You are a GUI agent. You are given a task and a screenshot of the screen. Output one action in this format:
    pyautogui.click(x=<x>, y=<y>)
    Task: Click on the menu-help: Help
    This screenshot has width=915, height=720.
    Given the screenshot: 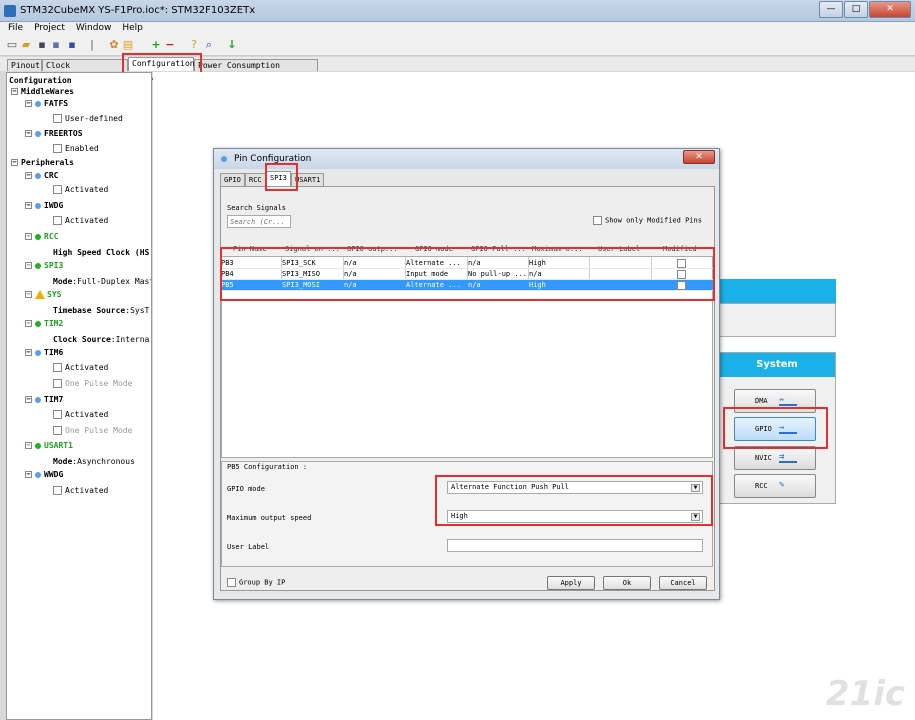 What is the action you would take?
    pyautogui.click(x=130, y=27)
    